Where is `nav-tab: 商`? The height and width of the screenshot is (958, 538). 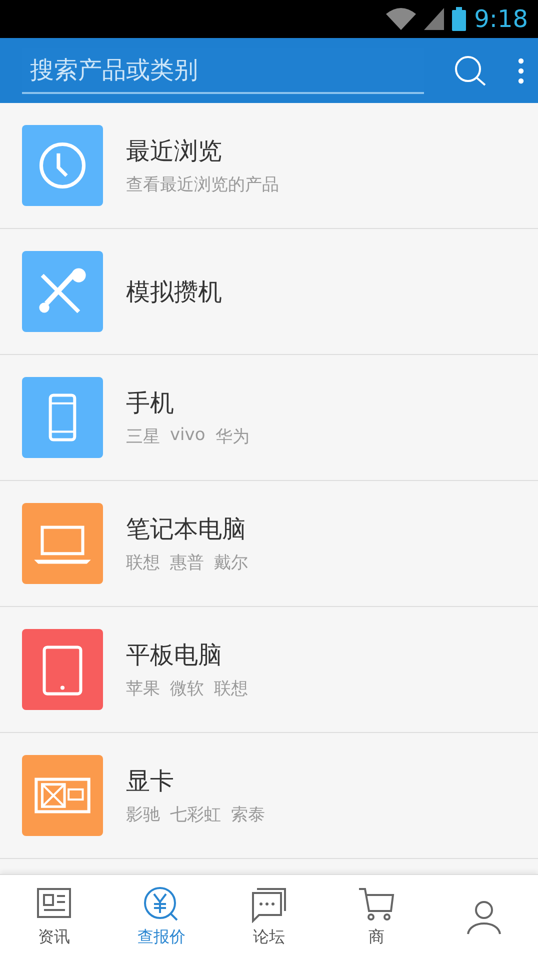
nav-tab: 商 is located at coordinates (376, 916).